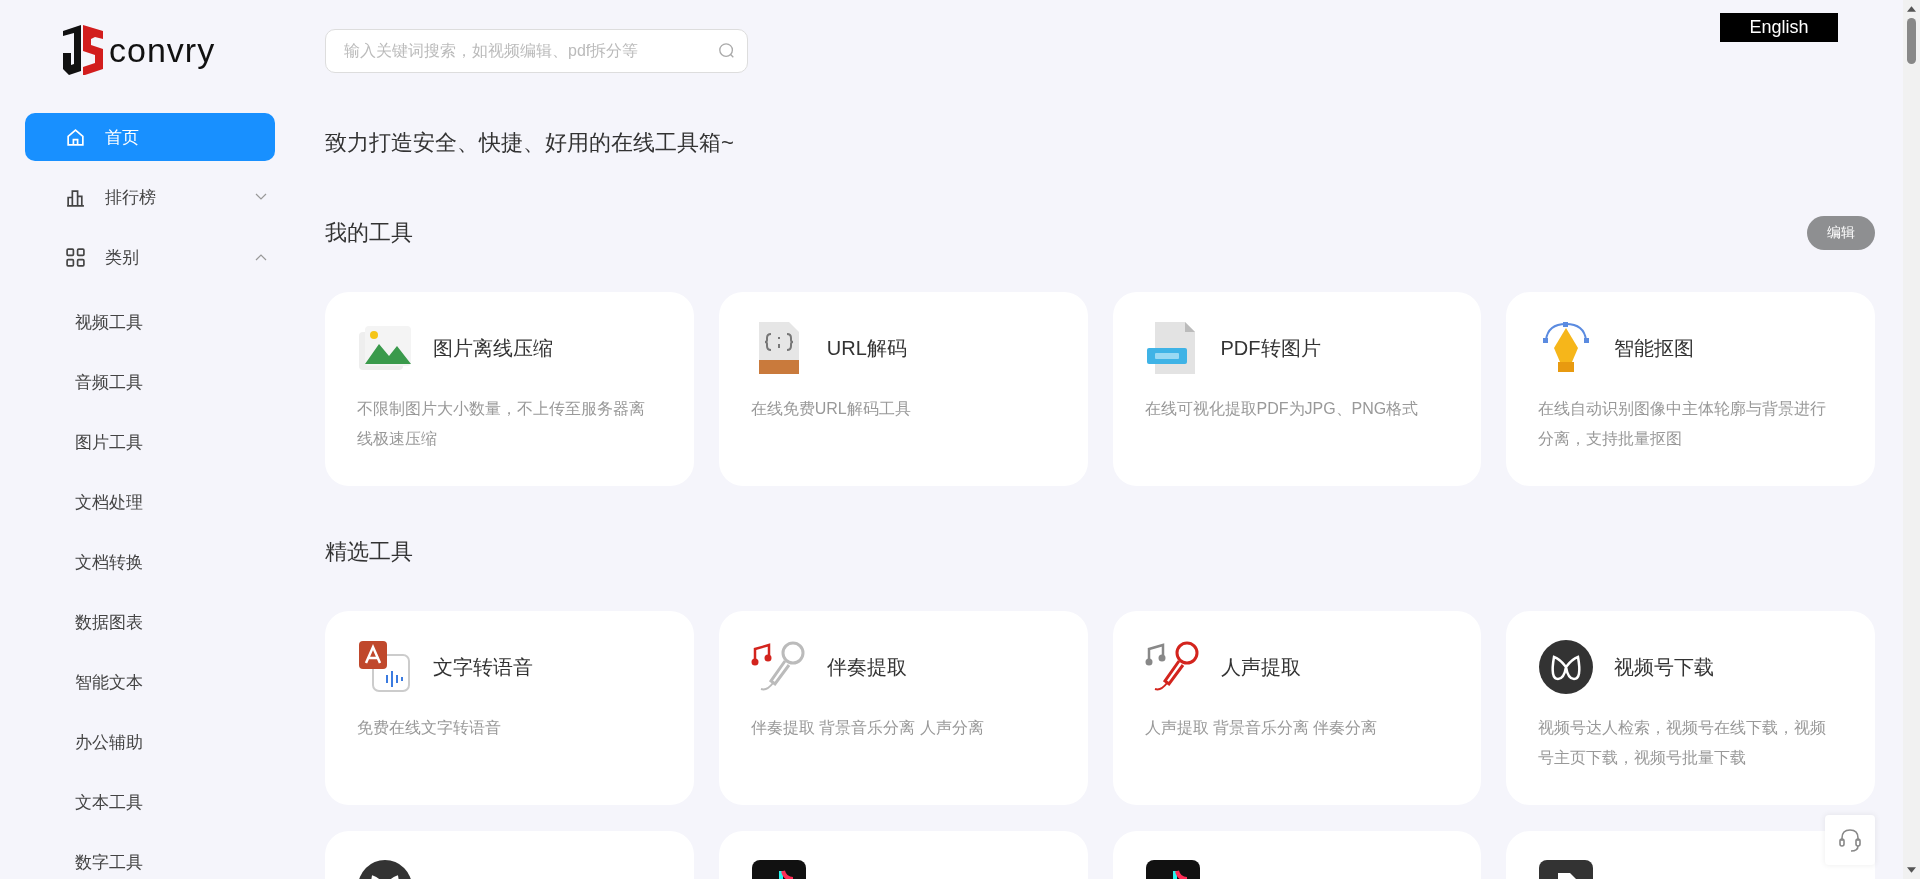 This screenshot has width=1920, height=879. What do you see at coordinates (1282, 409) in the screenshot?
I see `tool-description: 在线可视化提取PDF为JPG、PNG格式` at bounding box center [1282, 409].